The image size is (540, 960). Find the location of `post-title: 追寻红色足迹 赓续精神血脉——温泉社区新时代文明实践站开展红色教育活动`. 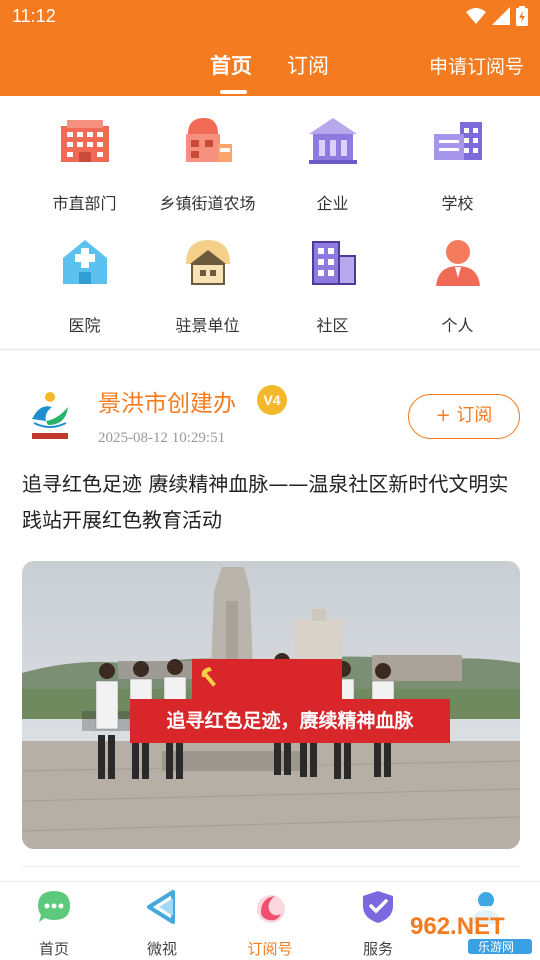

post-title: 追寻红色足迹 赓续精神血脉——温泉社区新时代文明实践站开展红色教育活动 is located at coordinates (272, 502).